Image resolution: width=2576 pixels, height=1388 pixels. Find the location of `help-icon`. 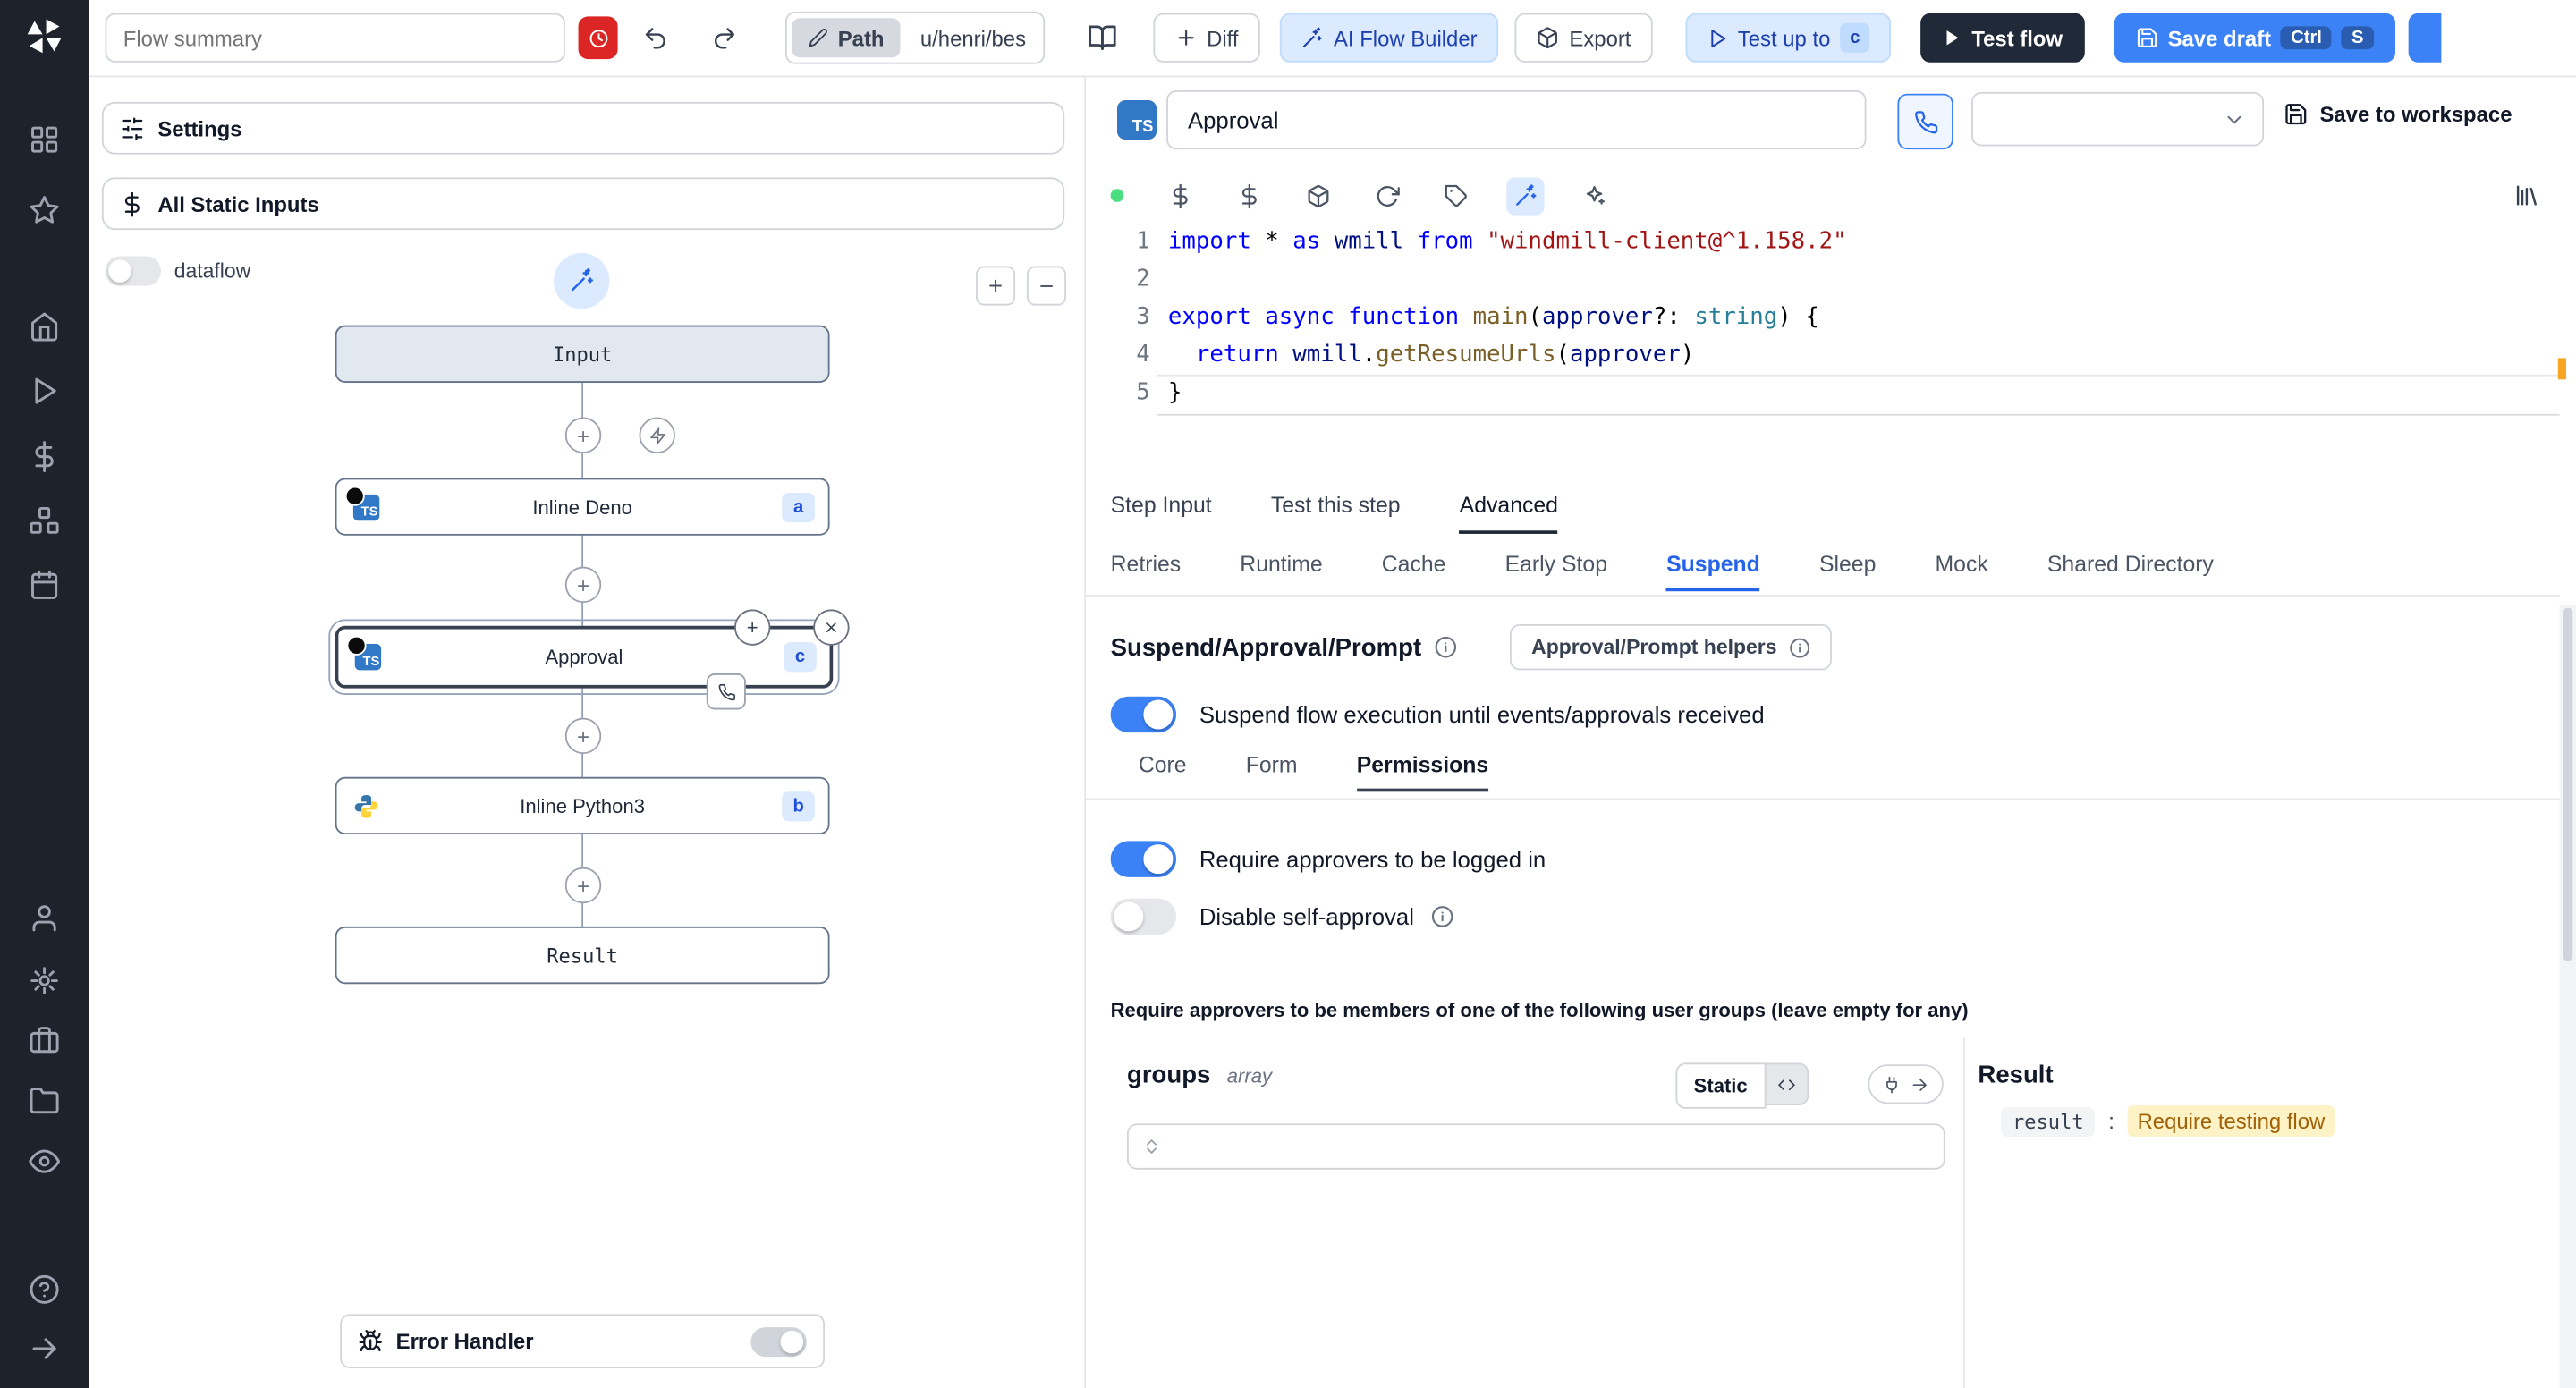

help-icon is located at coordinates (44, 1290).